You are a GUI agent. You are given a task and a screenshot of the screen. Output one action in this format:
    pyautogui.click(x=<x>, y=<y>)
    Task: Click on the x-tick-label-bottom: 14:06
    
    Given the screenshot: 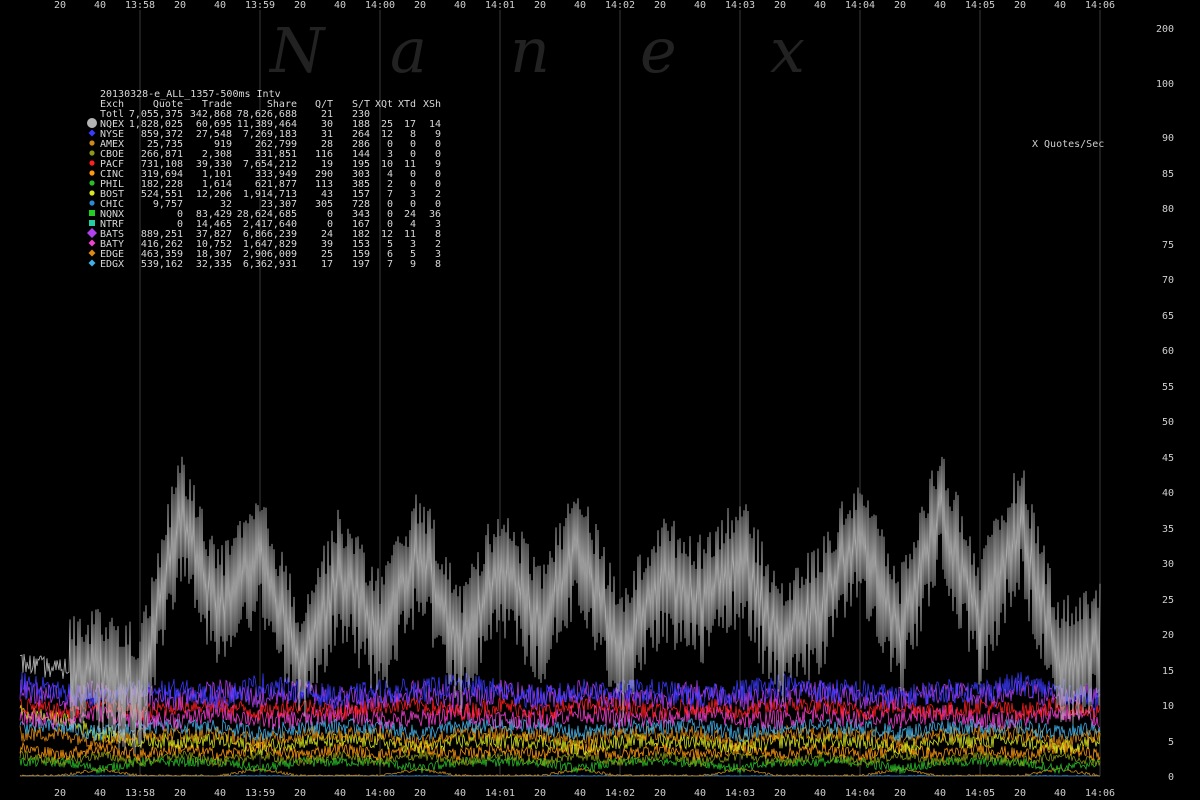 What is the action you would take?
    pyautogui.click(x=1100, y=793)
    